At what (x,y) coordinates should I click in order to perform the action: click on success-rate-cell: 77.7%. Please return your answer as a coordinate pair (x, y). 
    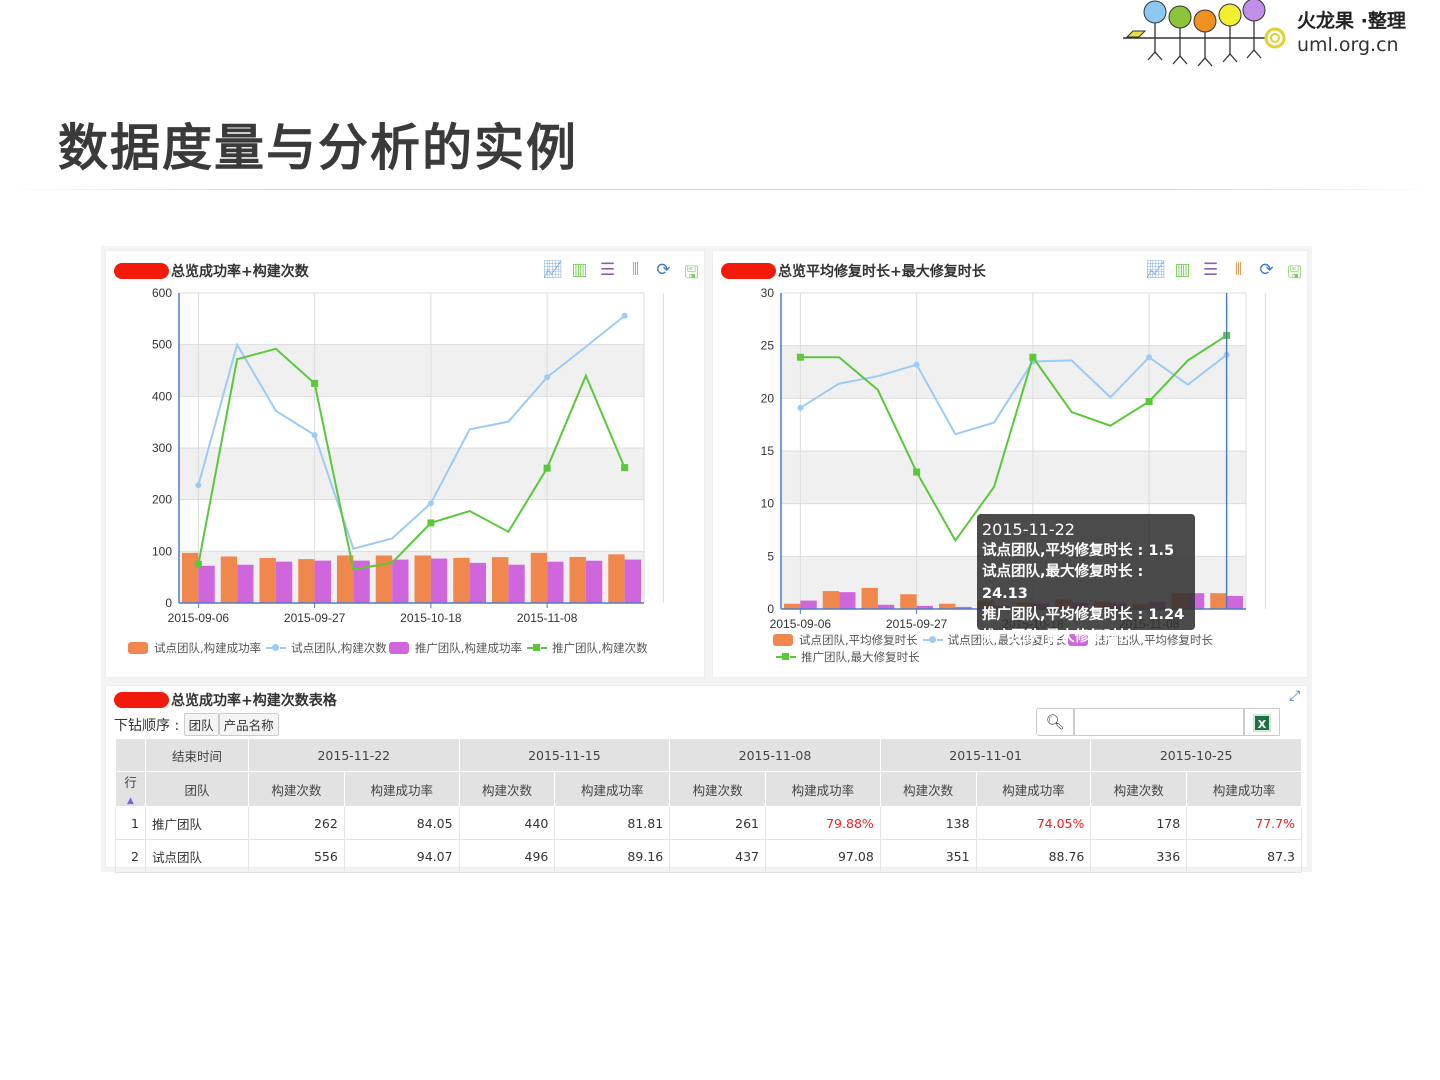
    Looking at the image, I should click on (1244, 823).